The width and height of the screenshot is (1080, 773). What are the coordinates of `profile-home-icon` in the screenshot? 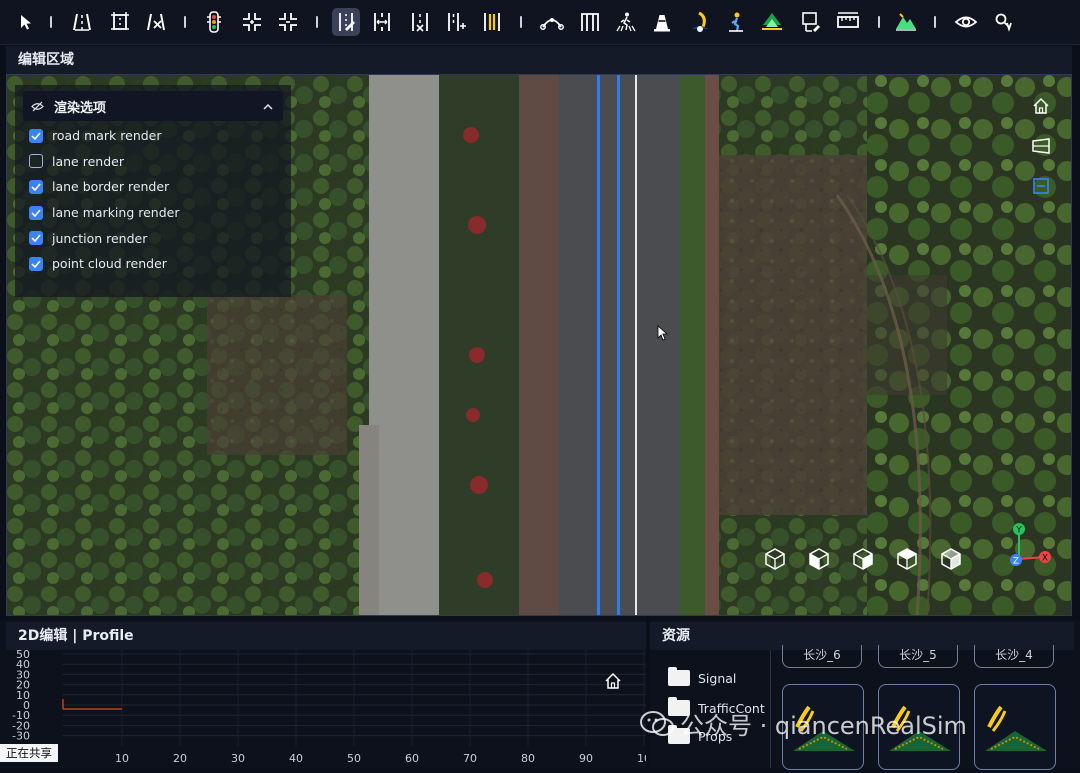 It's located at (613, 683).